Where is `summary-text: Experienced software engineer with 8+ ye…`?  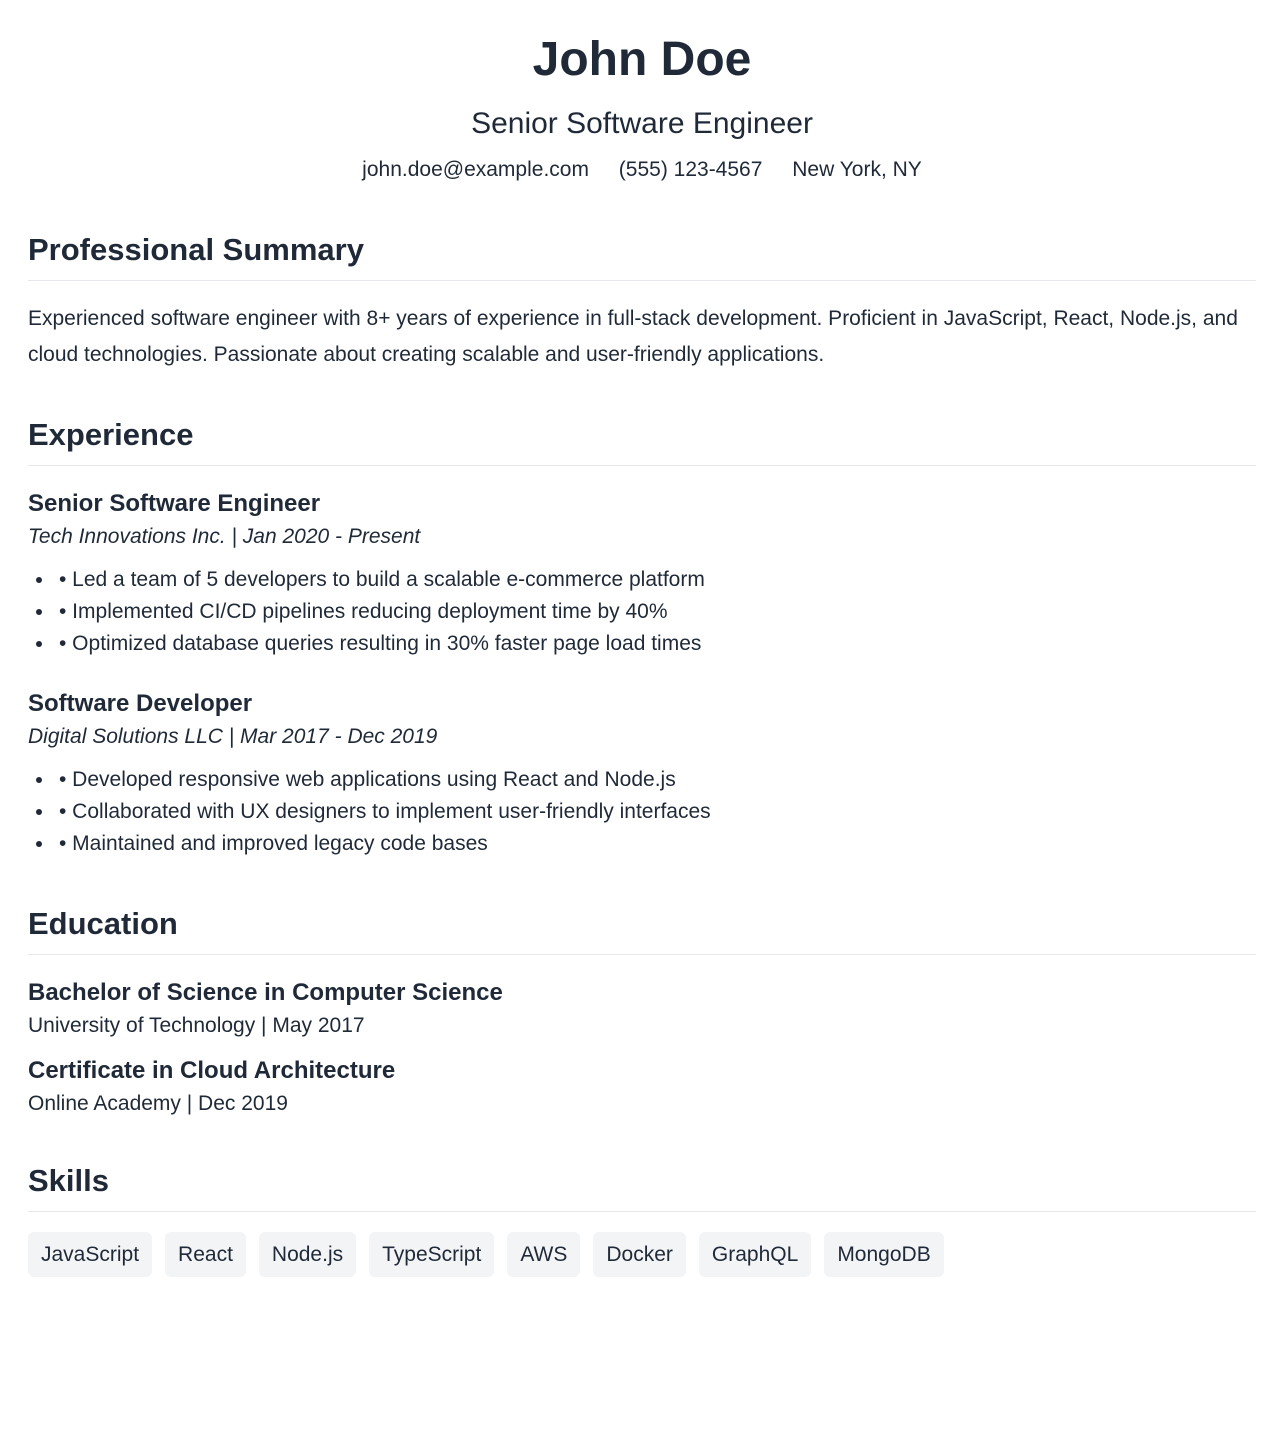
summary-text: Experienced software engineer with 8+ ye… is located at coordinates (633, 336).